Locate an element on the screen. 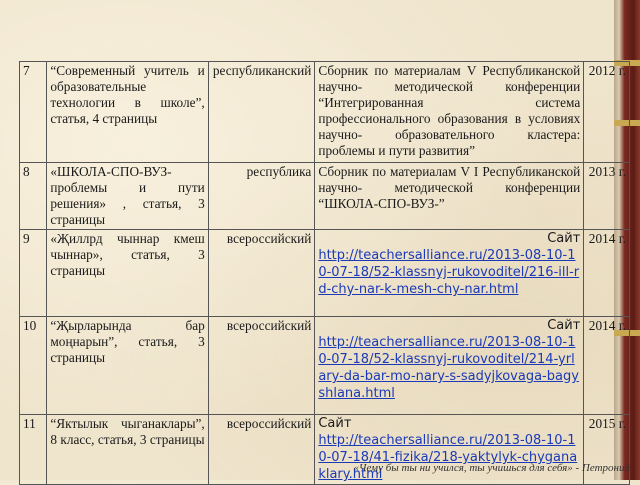 Image resolution: width=640 pixels, height=485 pixels. row-number: 7 is located at coordinates (33, 112).